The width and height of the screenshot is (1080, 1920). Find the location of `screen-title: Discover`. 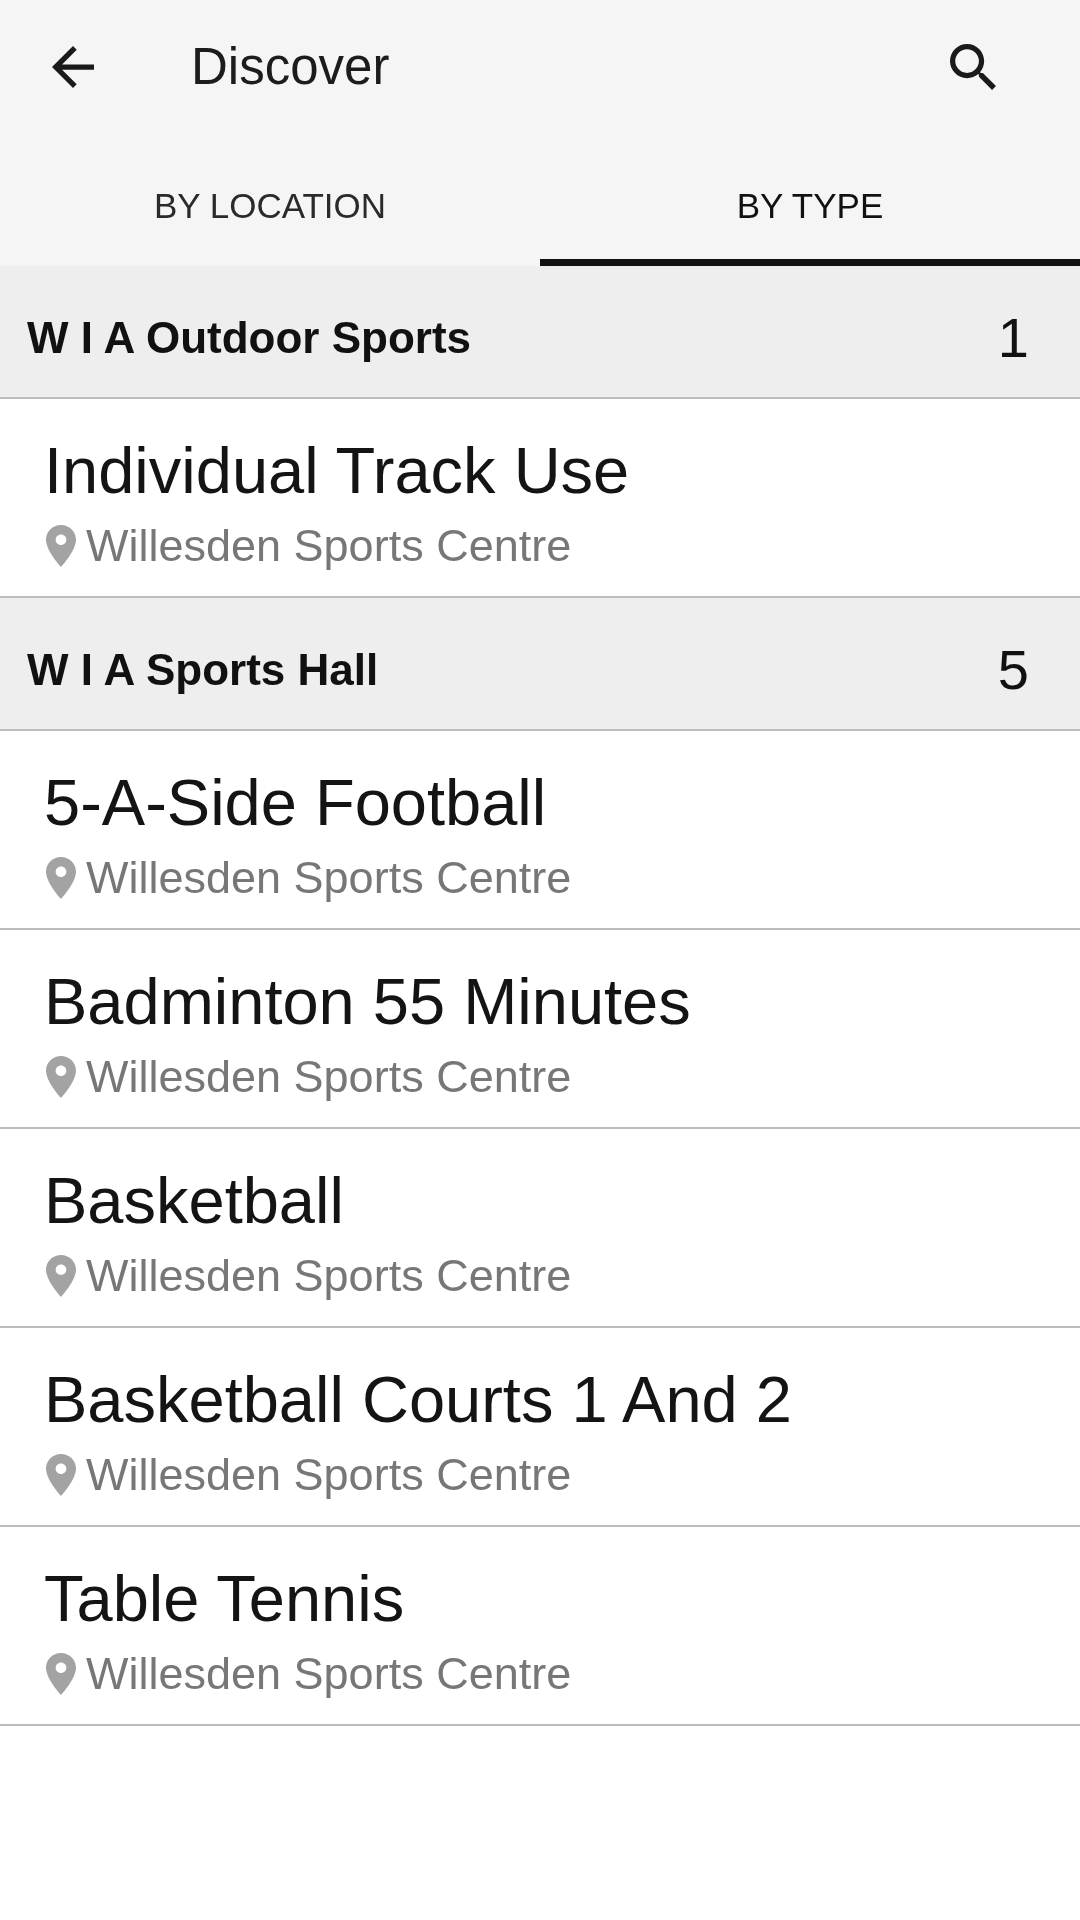

screen-title: Discover is located at coordinates (291, 67).